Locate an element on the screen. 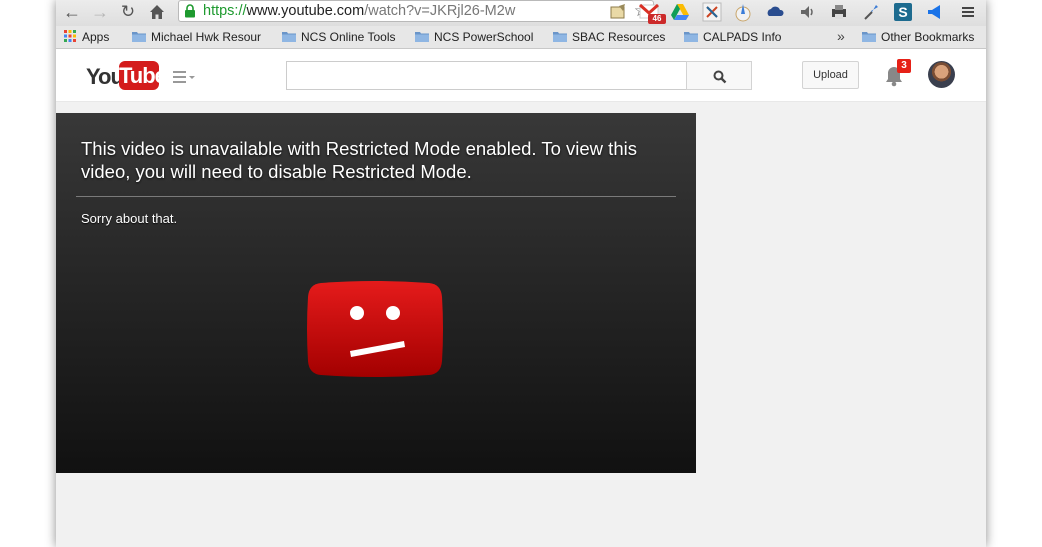 This screenshot has height=547, width=1042. error-divider is located at coordinates (376, 196).